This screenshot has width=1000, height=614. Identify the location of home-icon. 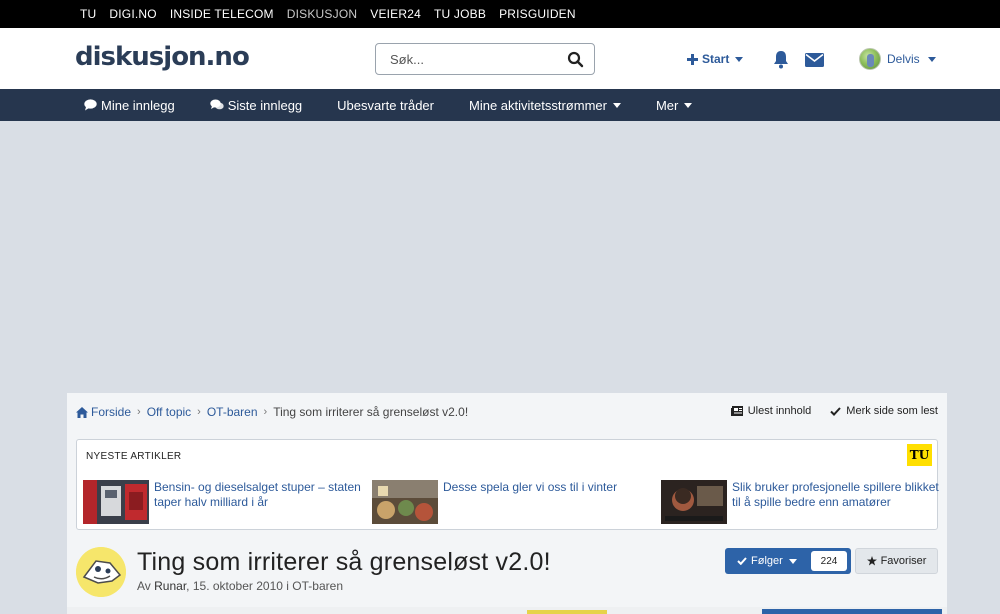
(82, 412).